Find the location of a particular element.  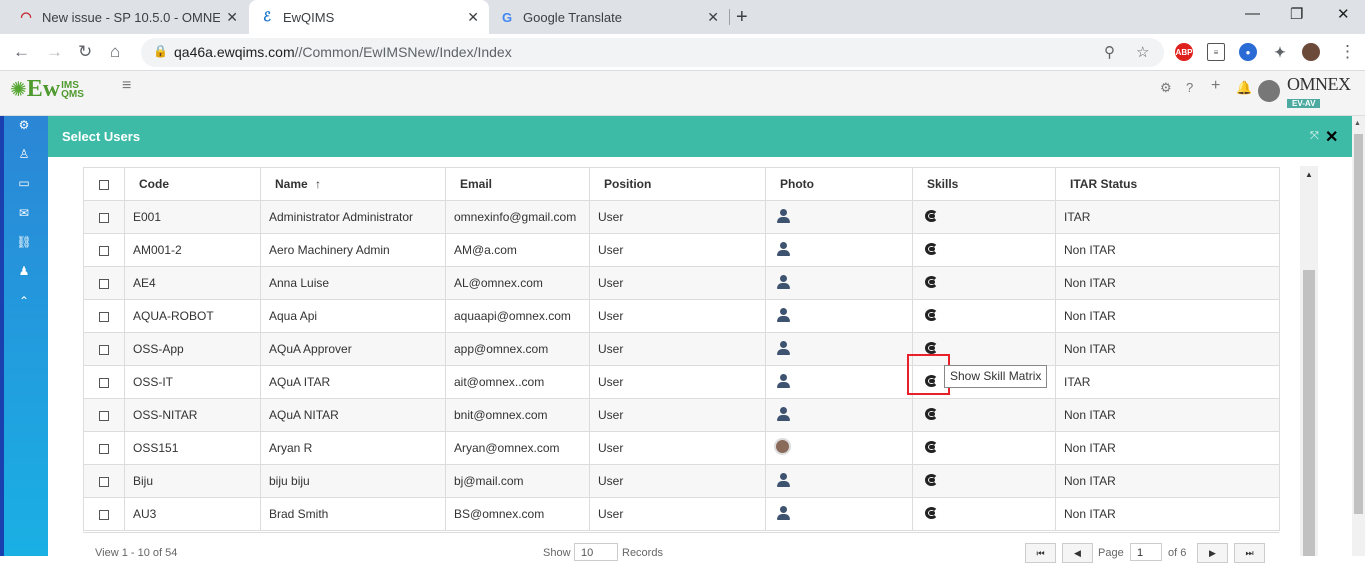

extensions-puzzle-icon: ✦ is located at coordinates (1280, 52).